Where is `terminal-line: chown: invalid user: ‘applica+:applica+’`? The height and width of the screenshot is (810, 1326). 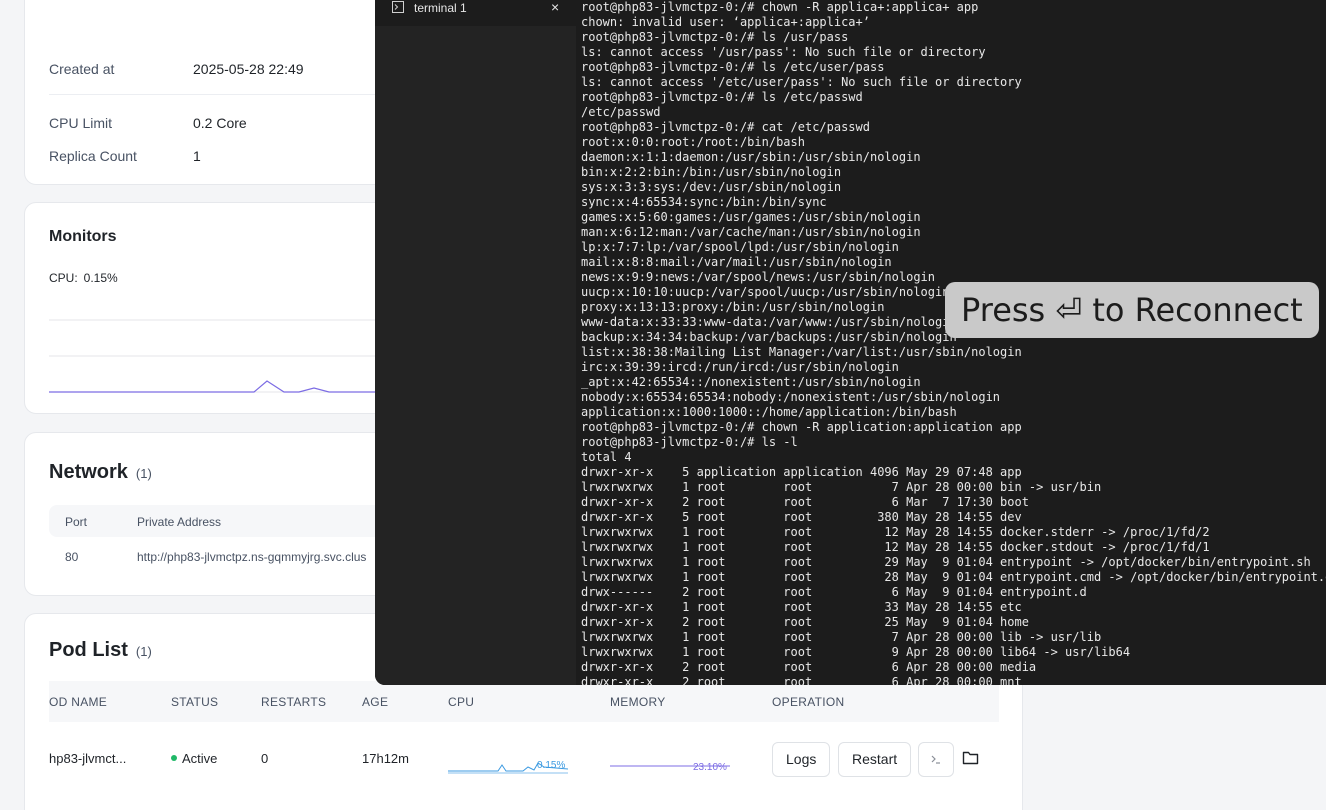
terminal-line: chown: invalid user: ‘applica+:applica+’ is located at coordinates (725, 22).